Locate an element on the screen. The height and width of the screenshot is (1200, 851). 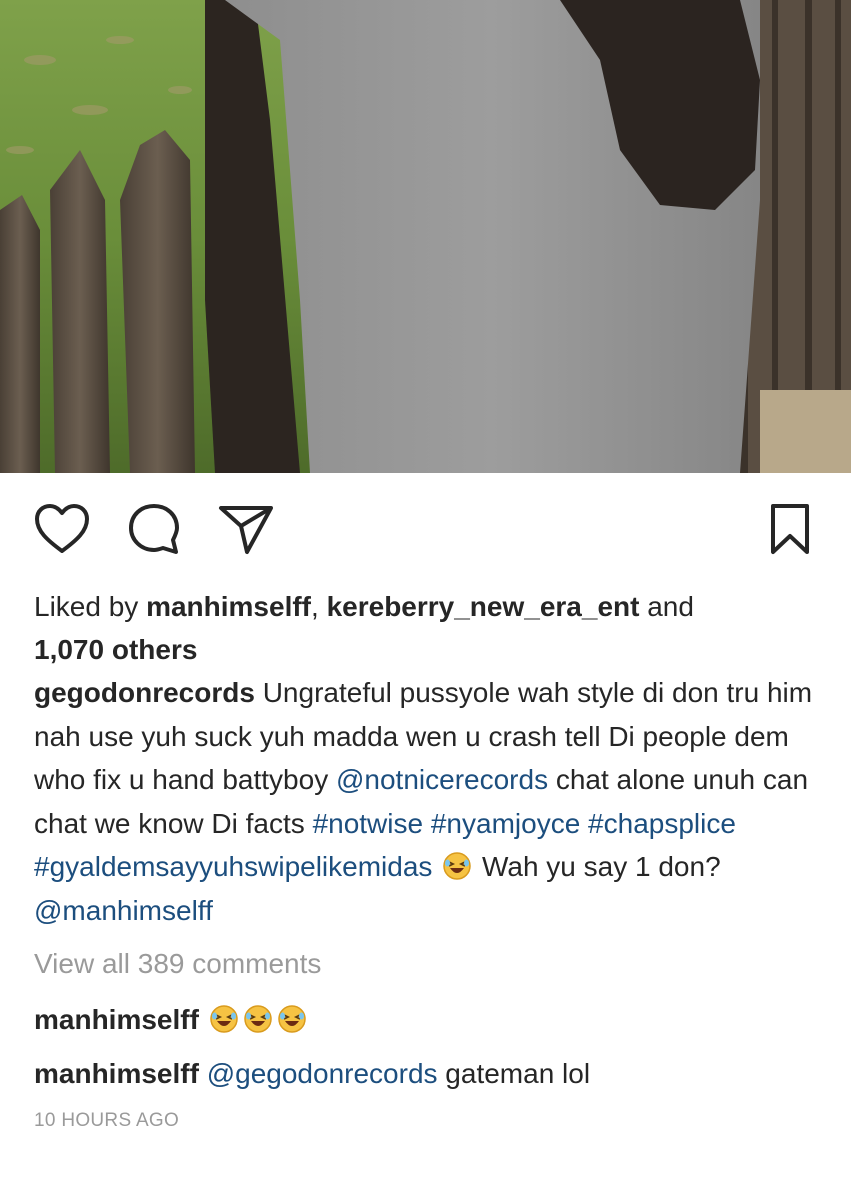
comment-row: manhimselff @gegodonrecords gateman lol is located at coordinates (429, 1074).